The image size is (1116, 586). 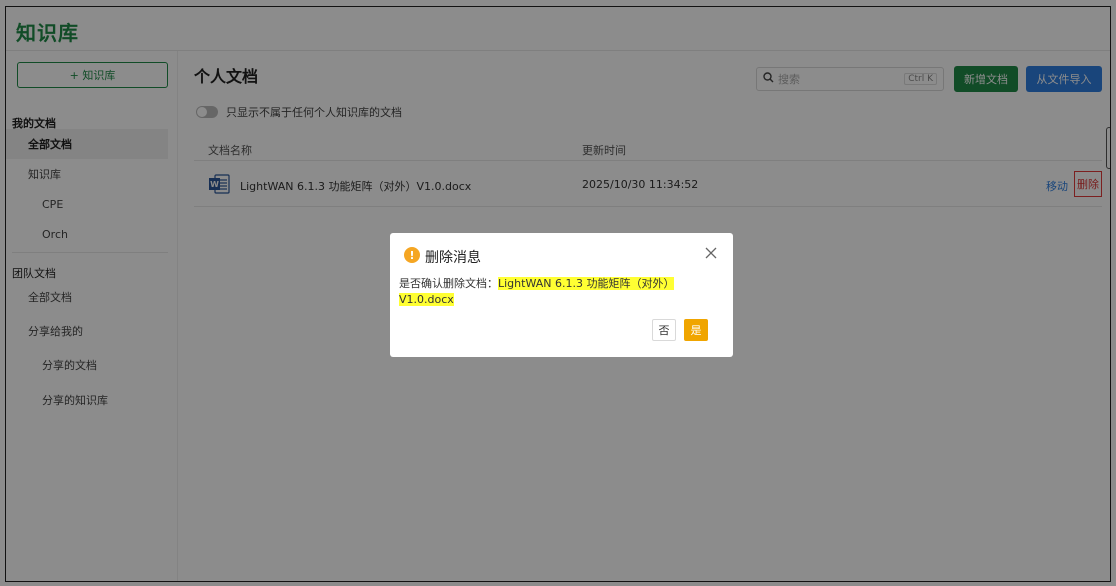 What do you see at coordinates (426, 299) in the screenshot?
I see `dialog-message-filename-part2: V1.0.docx` at bounding box center [426, 299].